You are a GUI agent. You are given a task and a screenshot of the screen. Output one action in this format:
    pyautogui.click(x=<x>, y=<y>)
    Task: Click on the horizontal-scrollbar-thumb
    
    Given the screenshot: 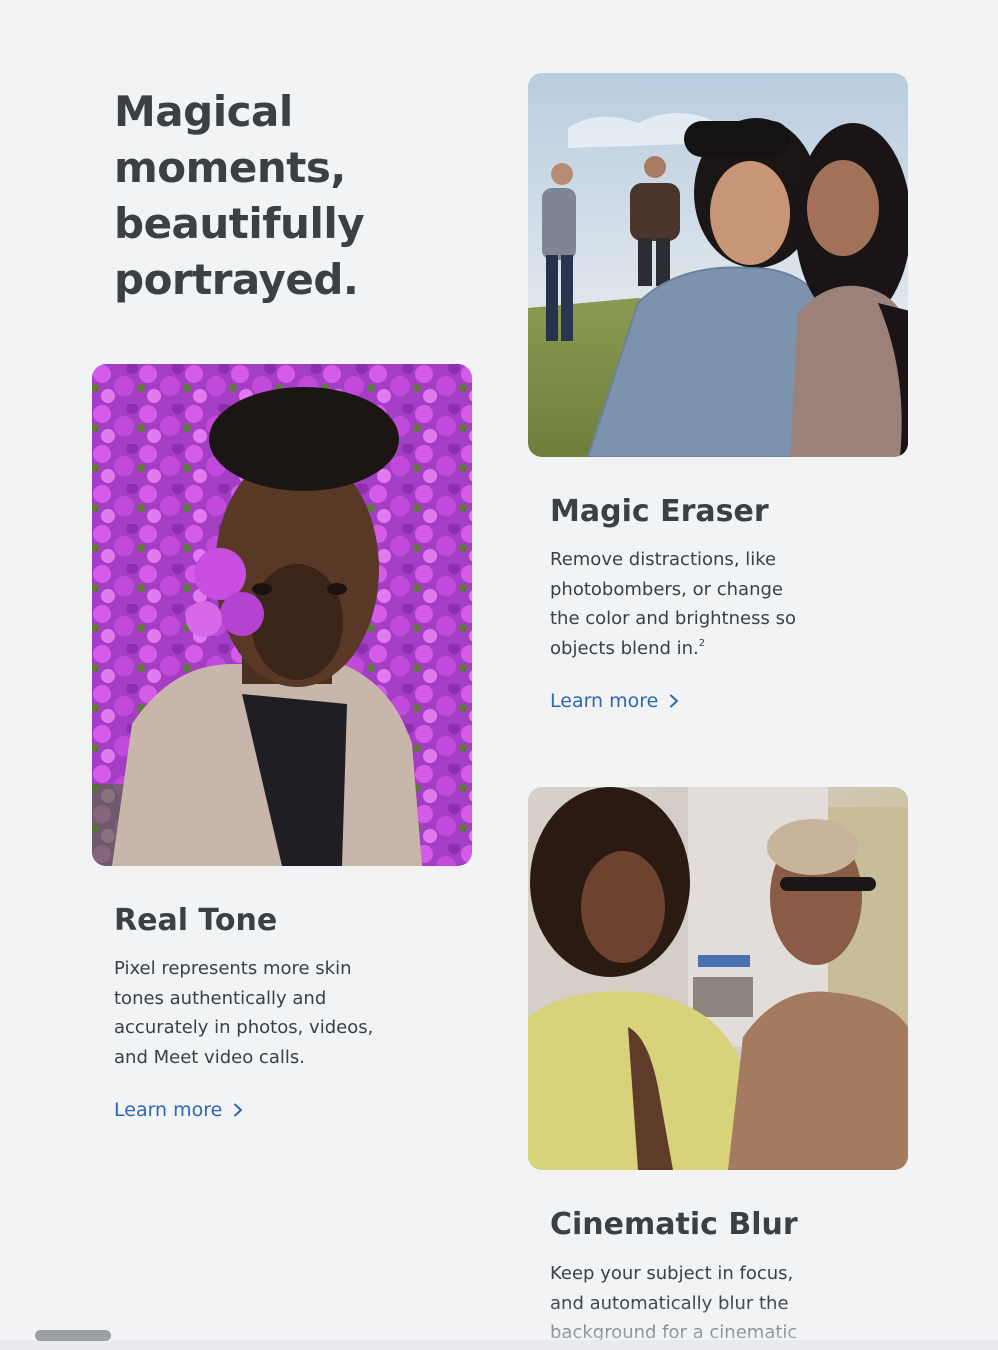 What is the action you would take?
    pyautogui.click(x=73, y=1335)
    